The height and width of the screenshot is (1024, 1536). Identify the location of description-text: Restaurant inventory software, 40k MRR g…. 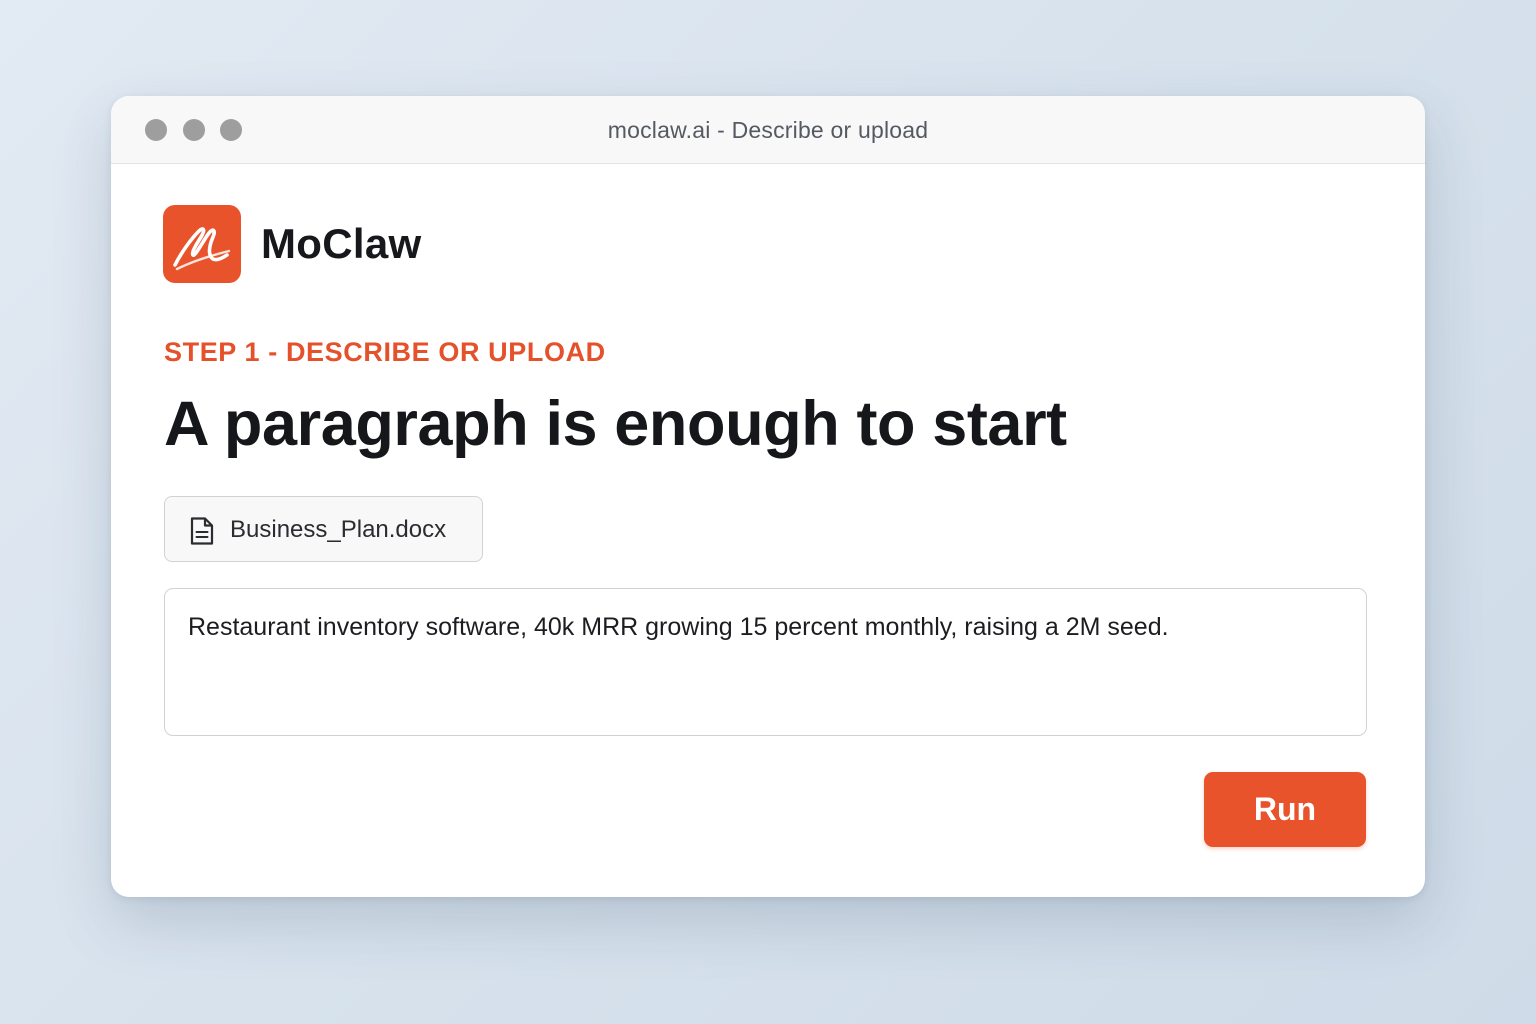
(678, 627).